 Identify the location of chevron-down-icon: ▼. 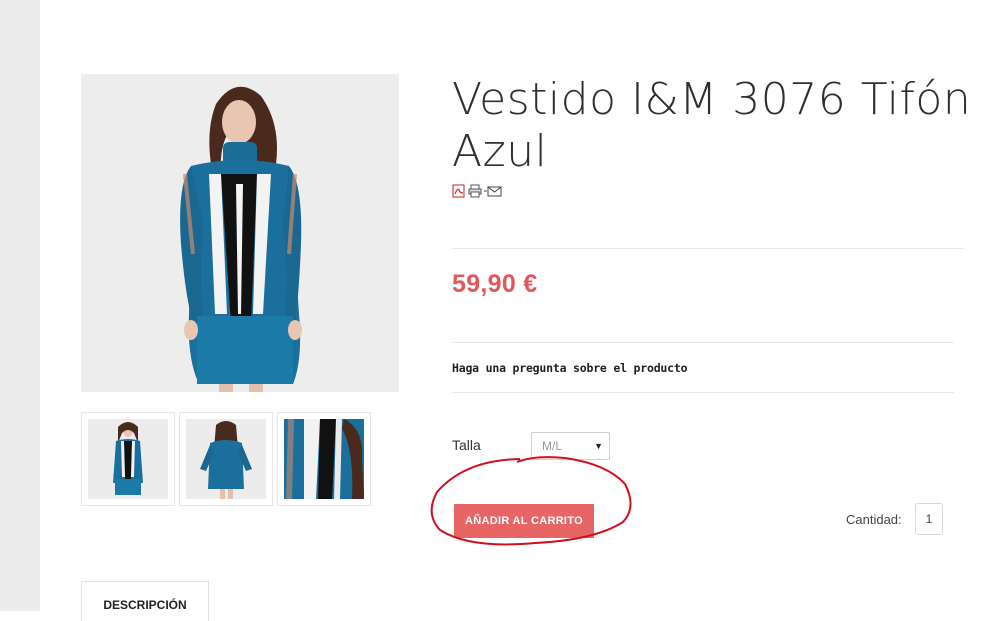
(598, 446).